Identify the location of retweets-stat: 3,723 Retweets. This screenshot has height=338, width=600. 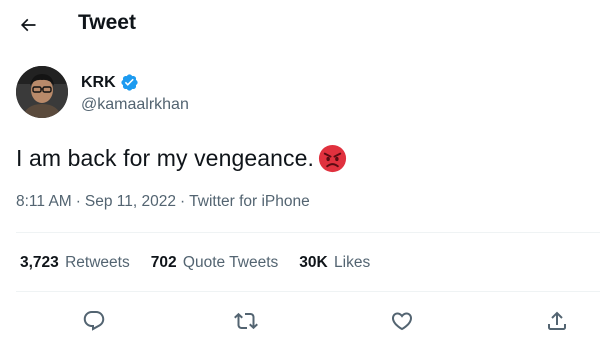
(75, 263).